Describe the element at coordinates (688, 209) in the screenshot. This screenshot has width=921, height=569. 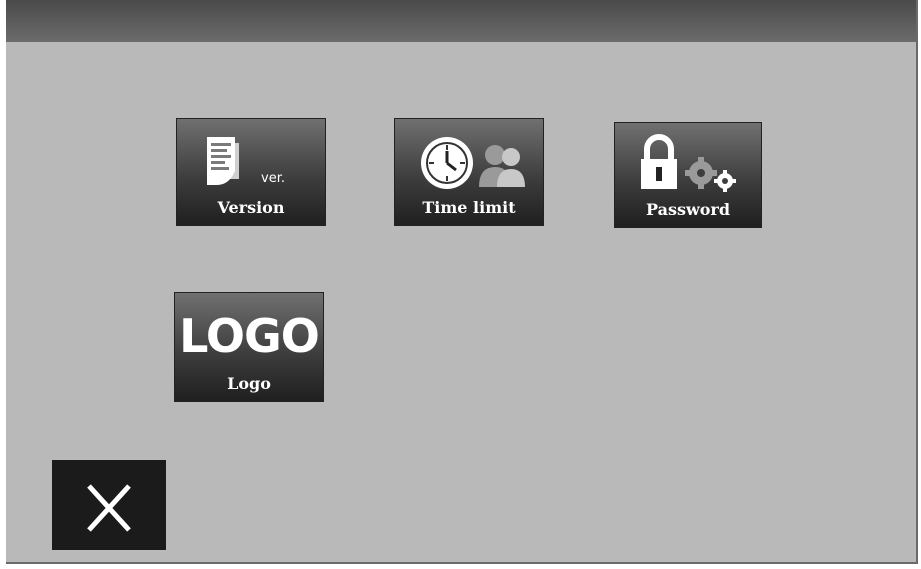
I see `password-label: Password` at that location.